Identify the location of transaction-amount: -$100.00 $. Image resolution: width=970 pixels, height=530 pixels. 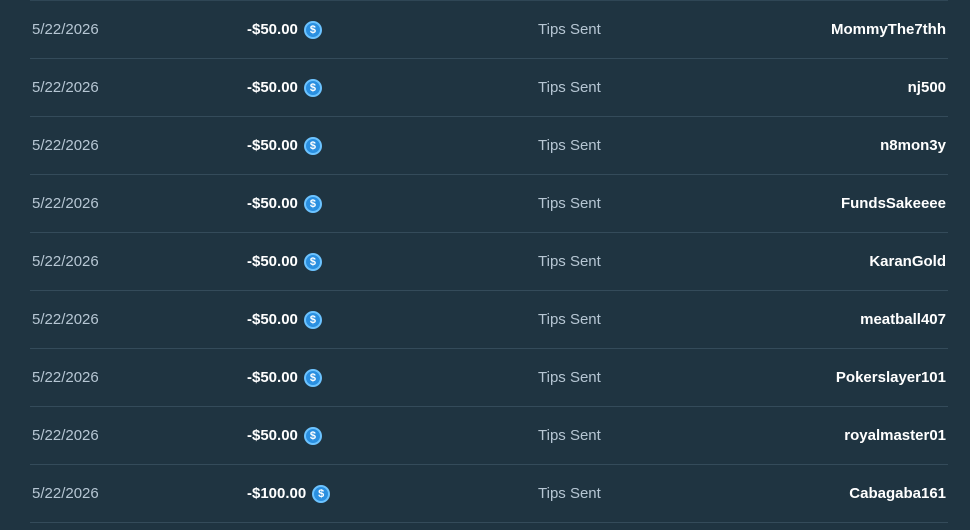
(289, 494).